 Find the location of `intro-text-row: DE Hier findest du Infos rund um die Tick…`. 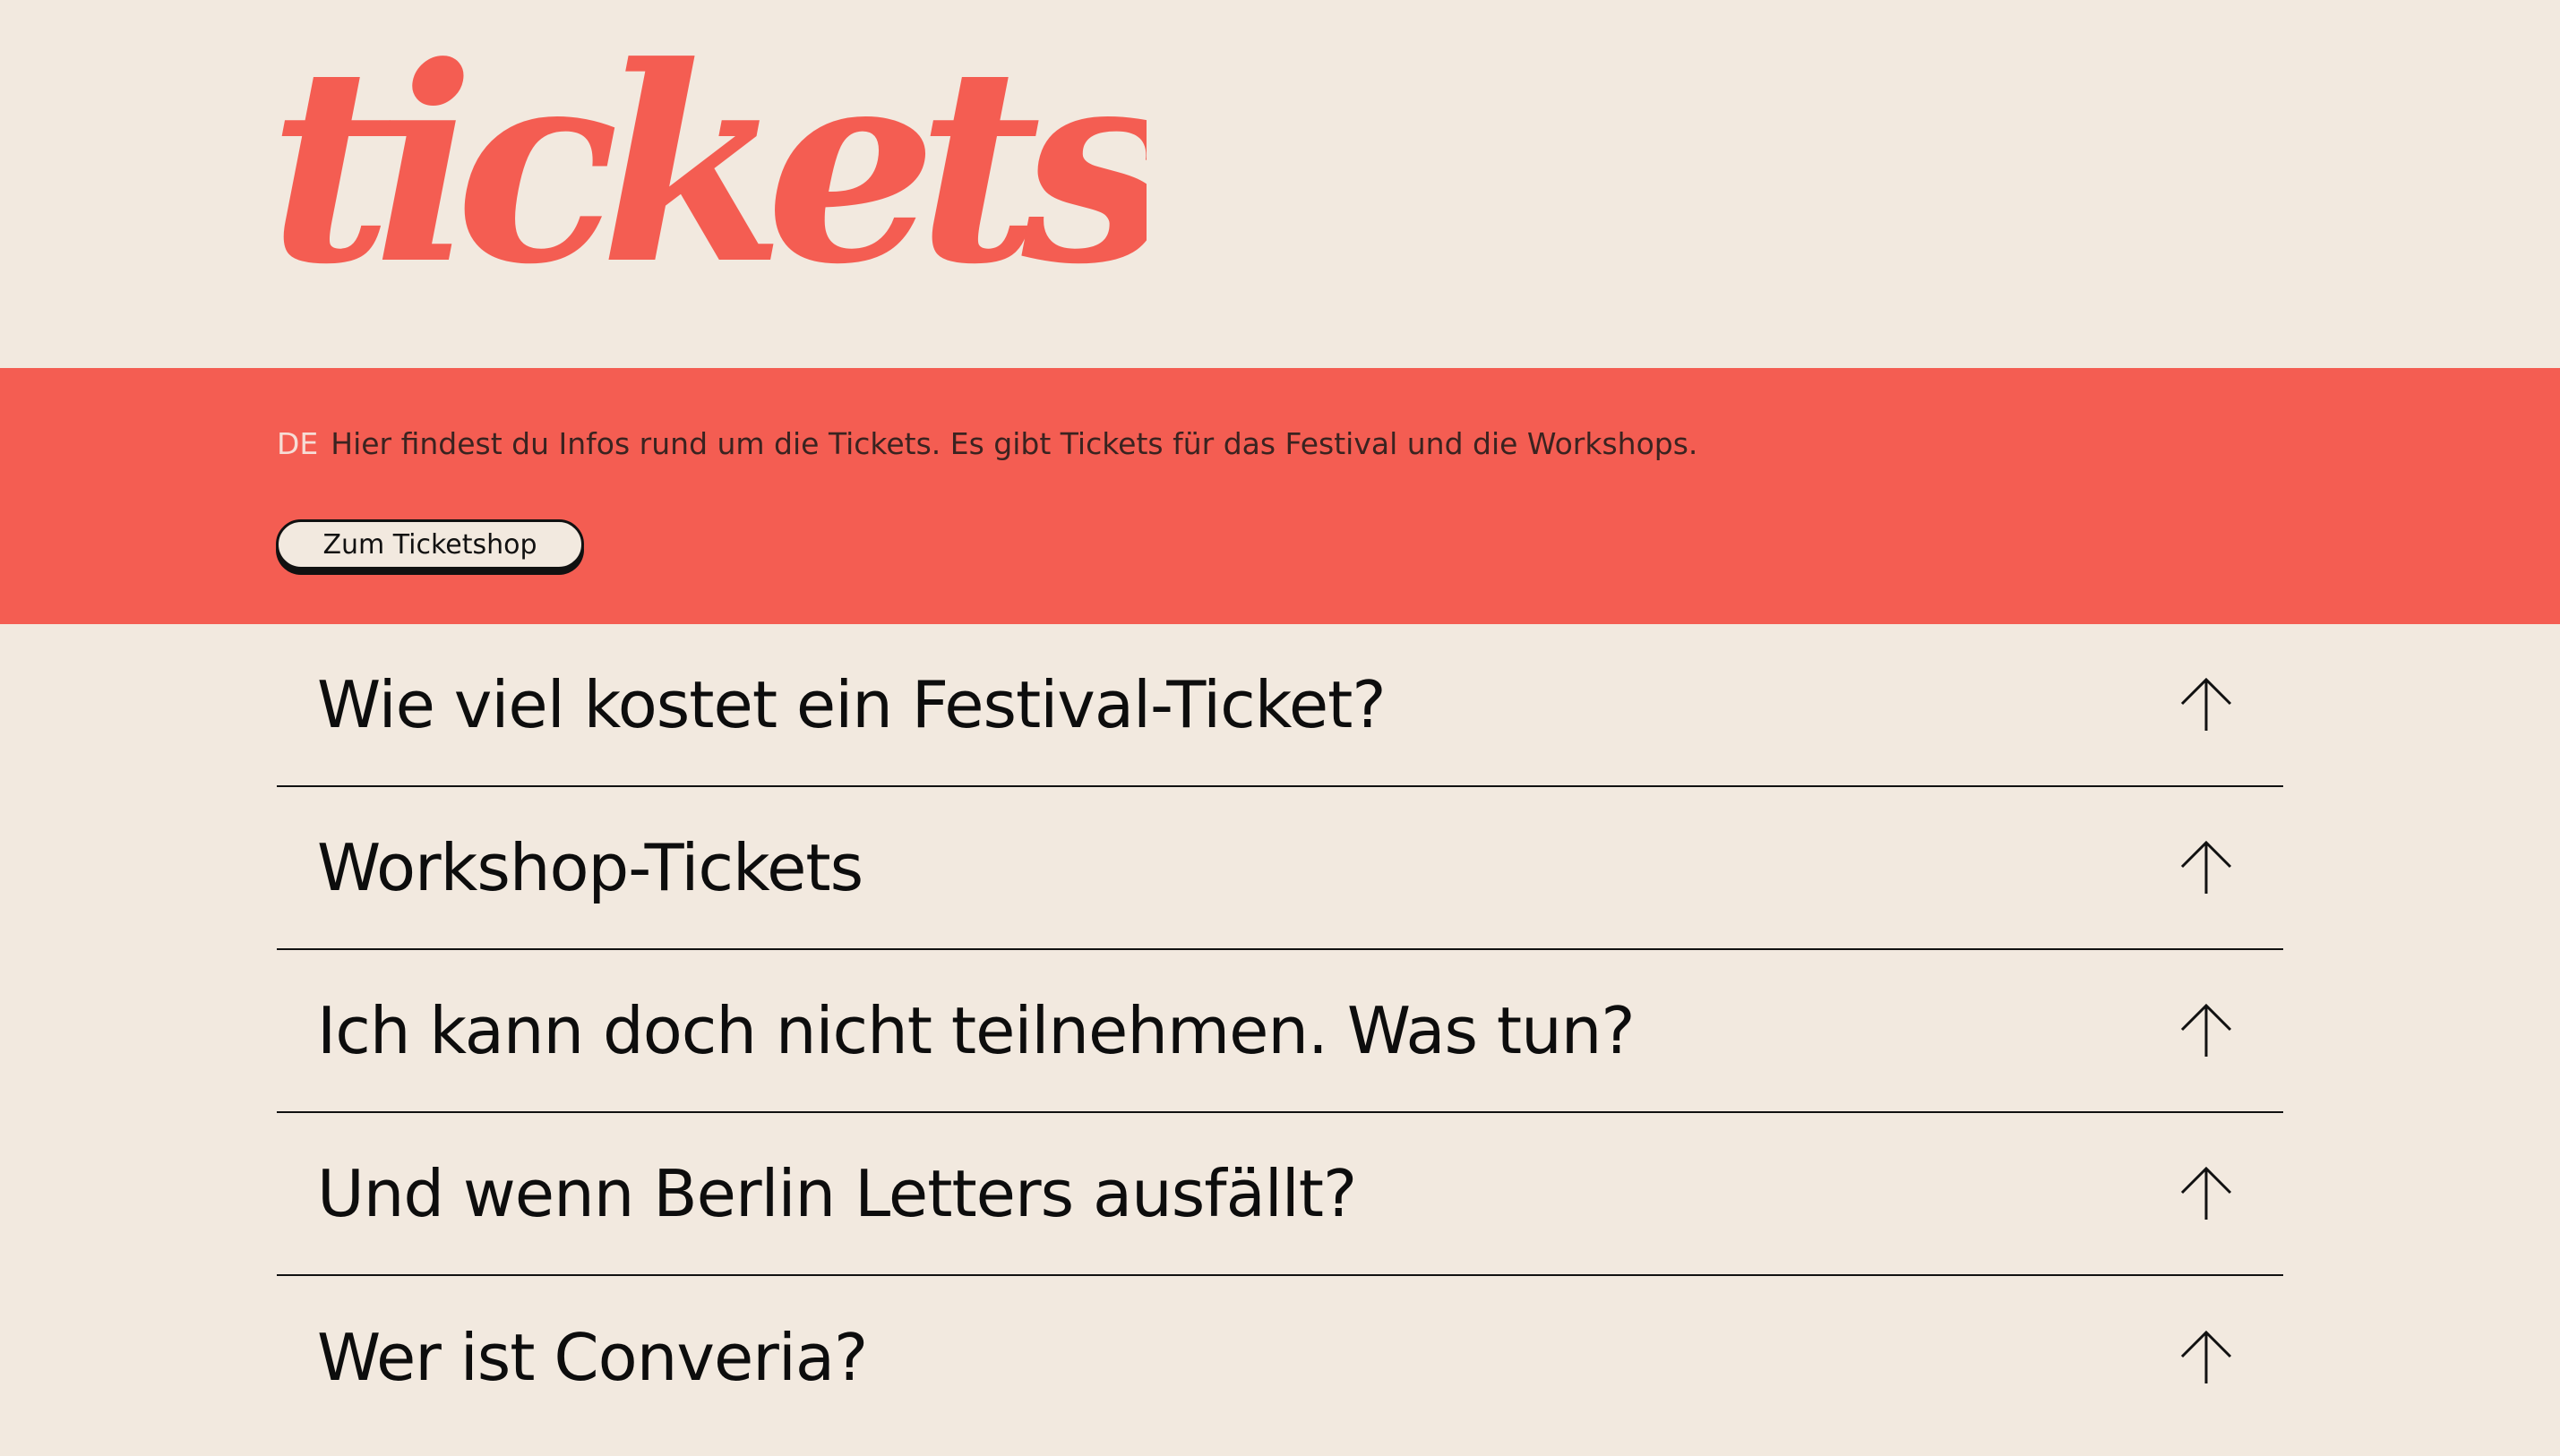

intro-text-row: DE Hier findest du Infos rund um die Tick… is located at coordinates (987, 444).